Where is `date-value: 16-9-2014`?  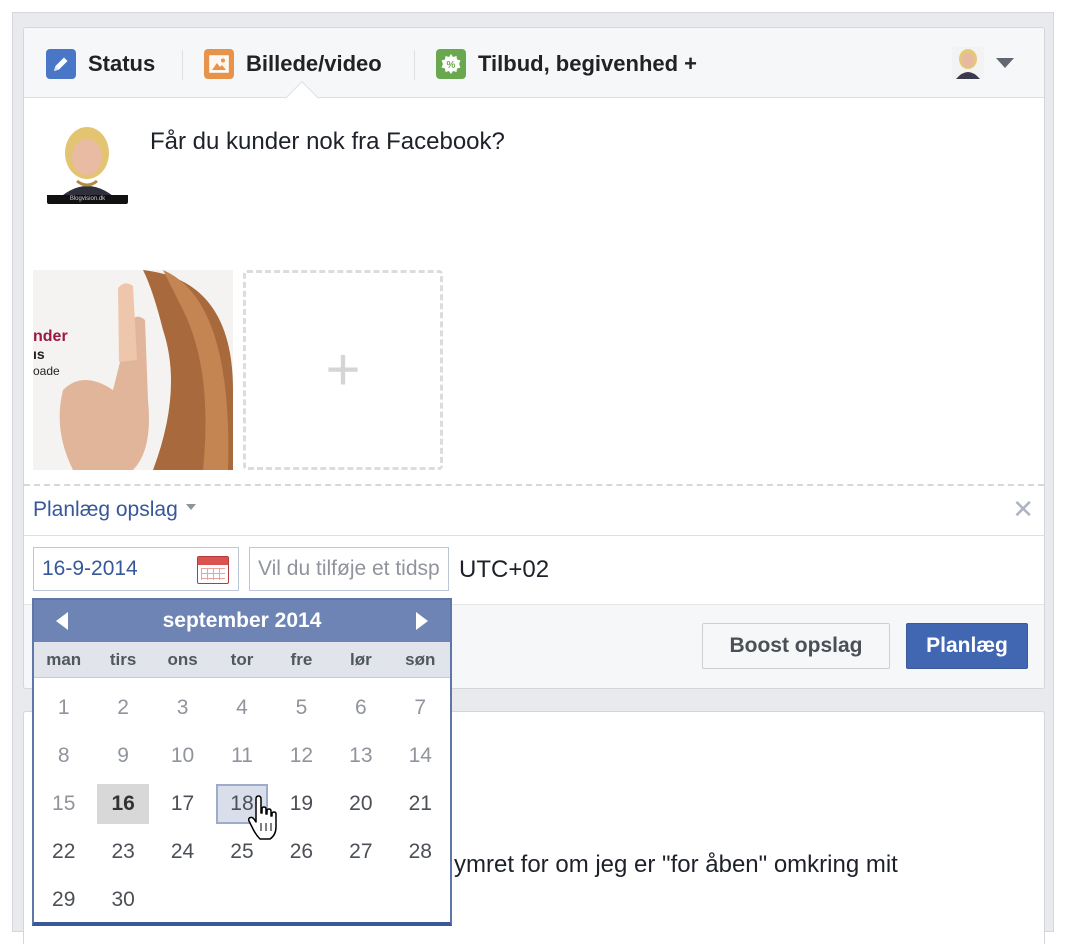 date-value: 16-9-2014 is located at coordinates (90, 568).